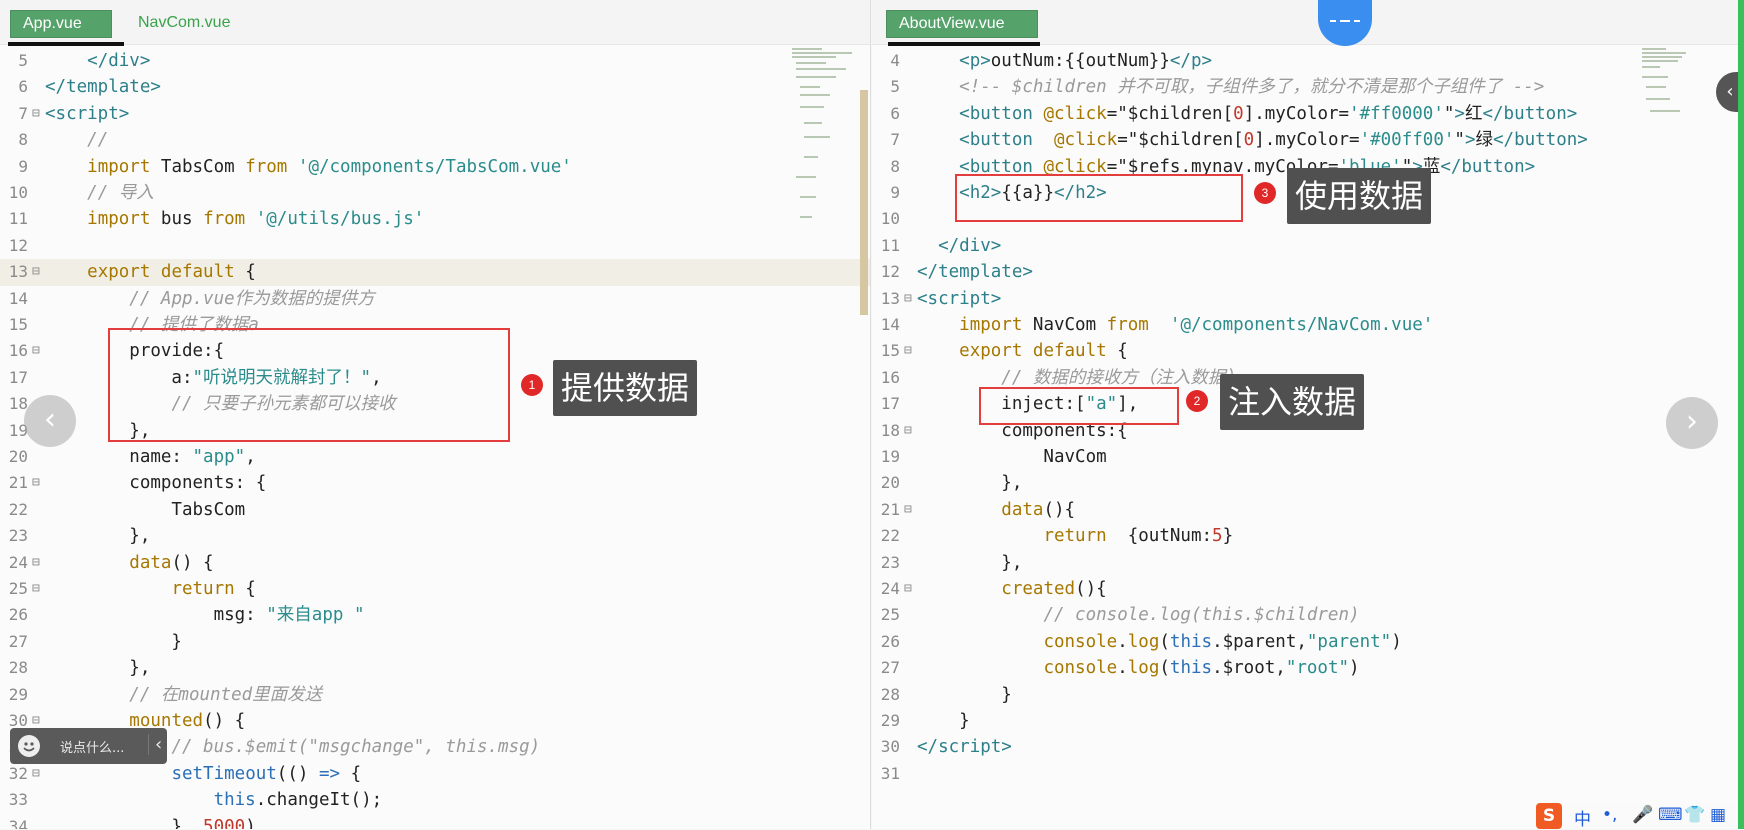 Image resolution: width=1744 pixels, height=830 pixels. I want to click on keyboard-icon: ⌨, so click(1670, 815).